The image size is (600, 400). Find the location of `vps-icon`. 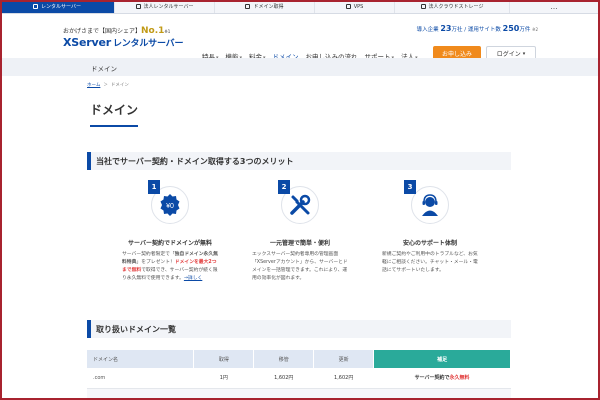

vps-icon is located at coordinates (348, 6).